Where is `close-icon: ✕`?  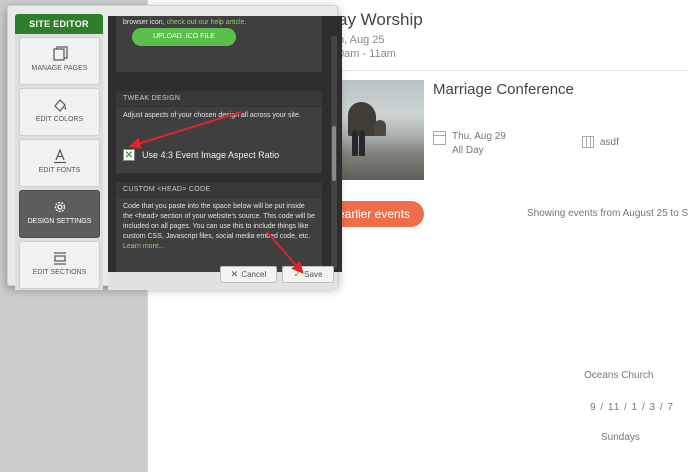 close-icon: ✕ is located at coordinates (234, 274).